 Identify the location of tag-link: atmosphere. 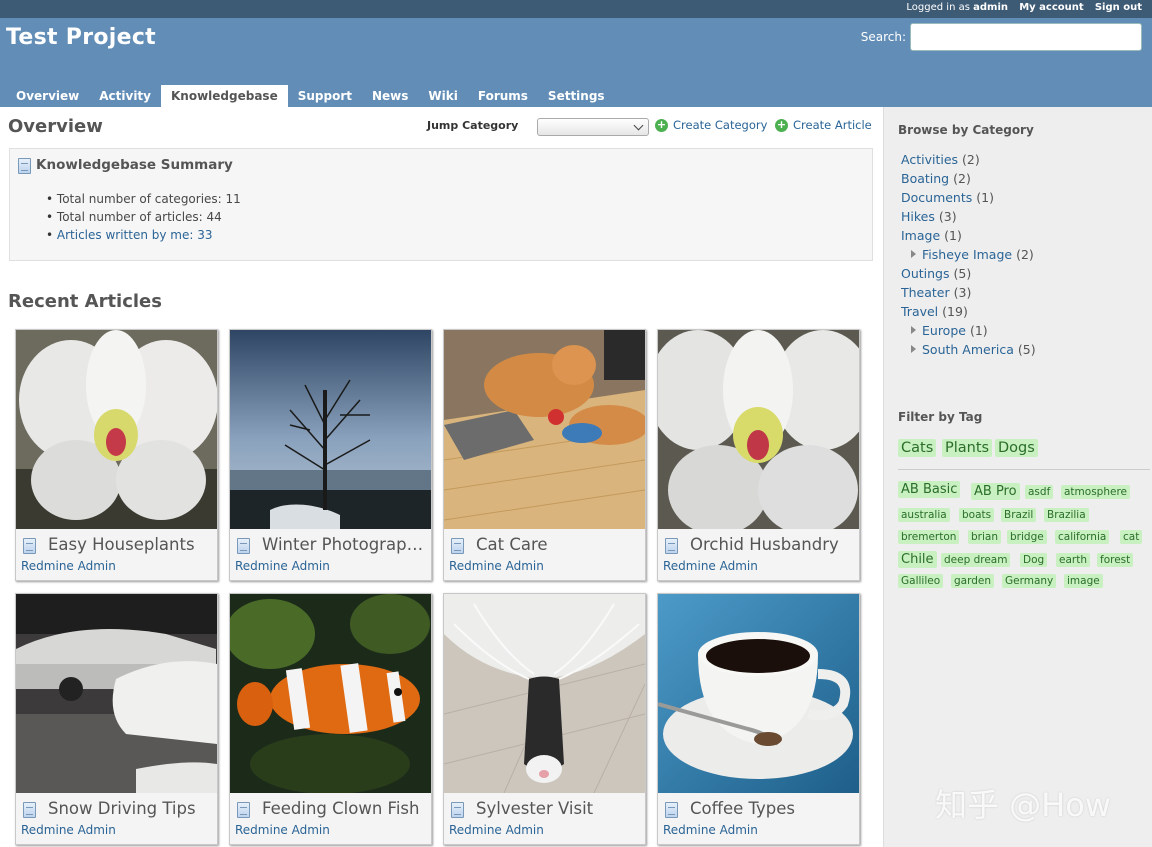
(1095, 492).